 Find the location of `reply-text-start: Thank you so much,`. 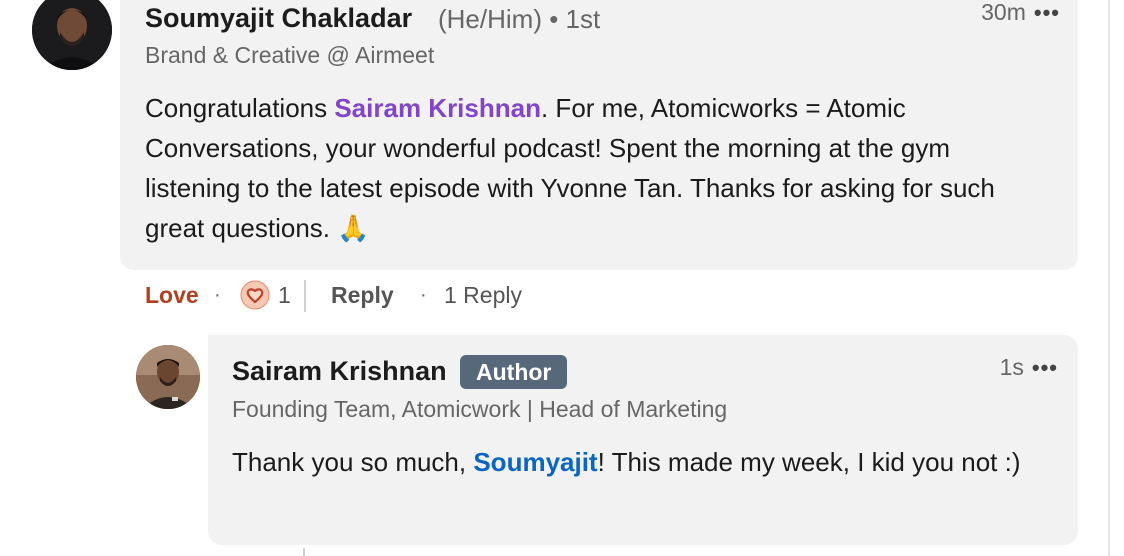

reply-text-start: Thank you so much, is located at coordinates (353, 462).